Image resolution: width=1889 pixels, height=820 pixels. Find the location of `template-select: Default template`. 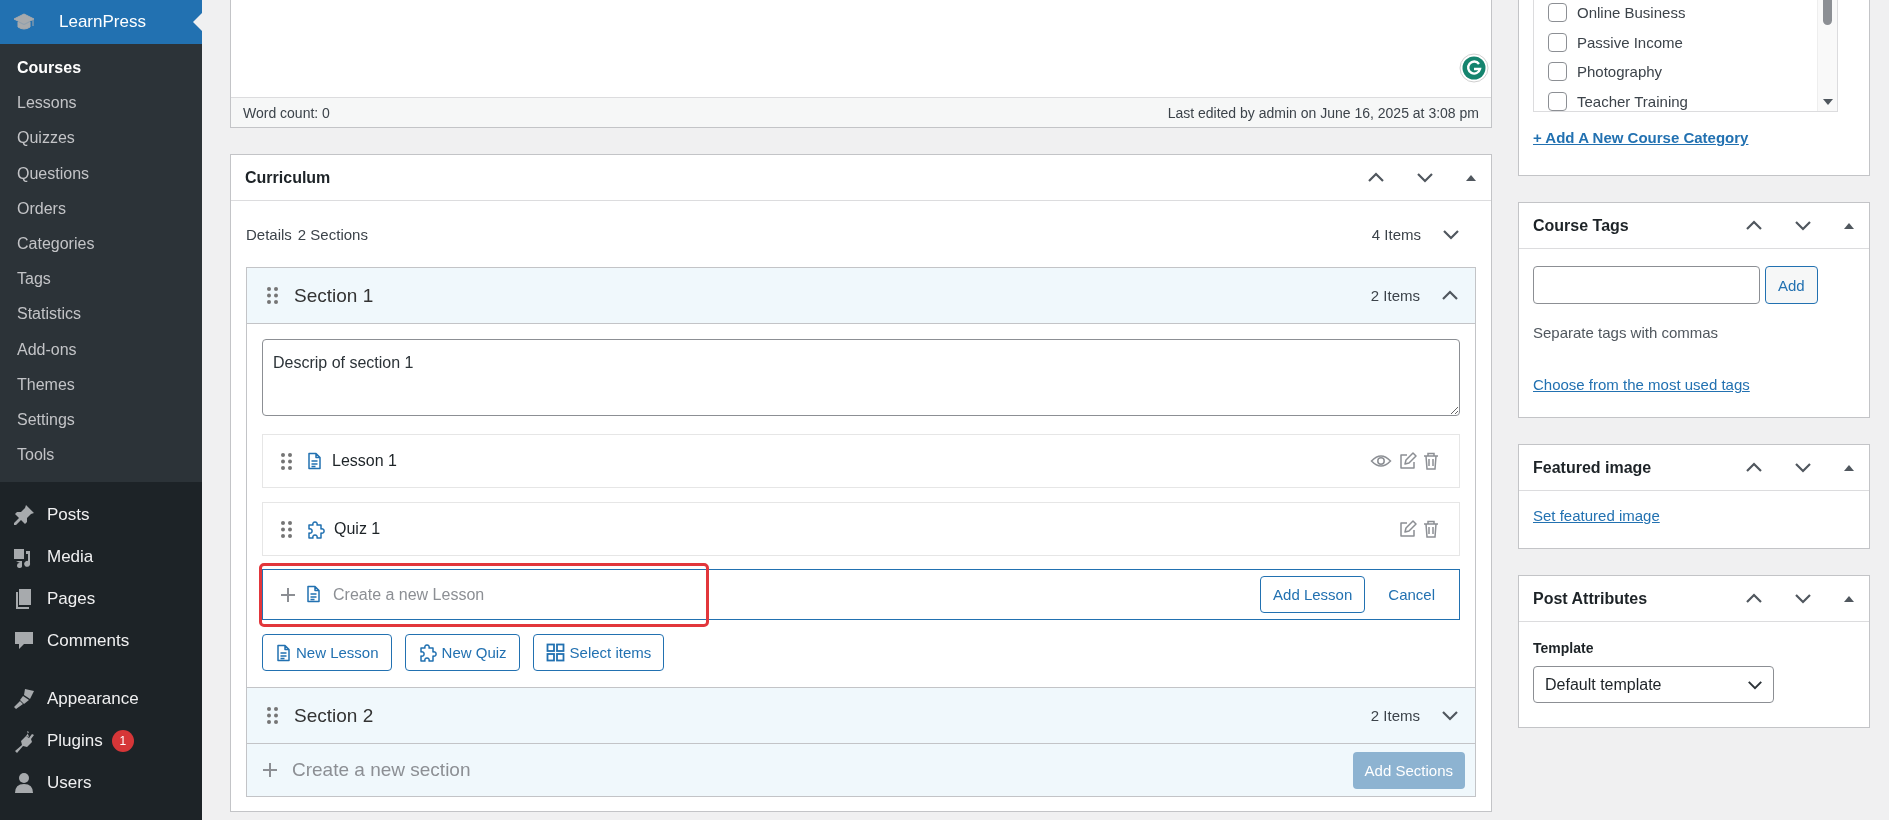

template-select: Default template is located at coordinates (1653, 684).